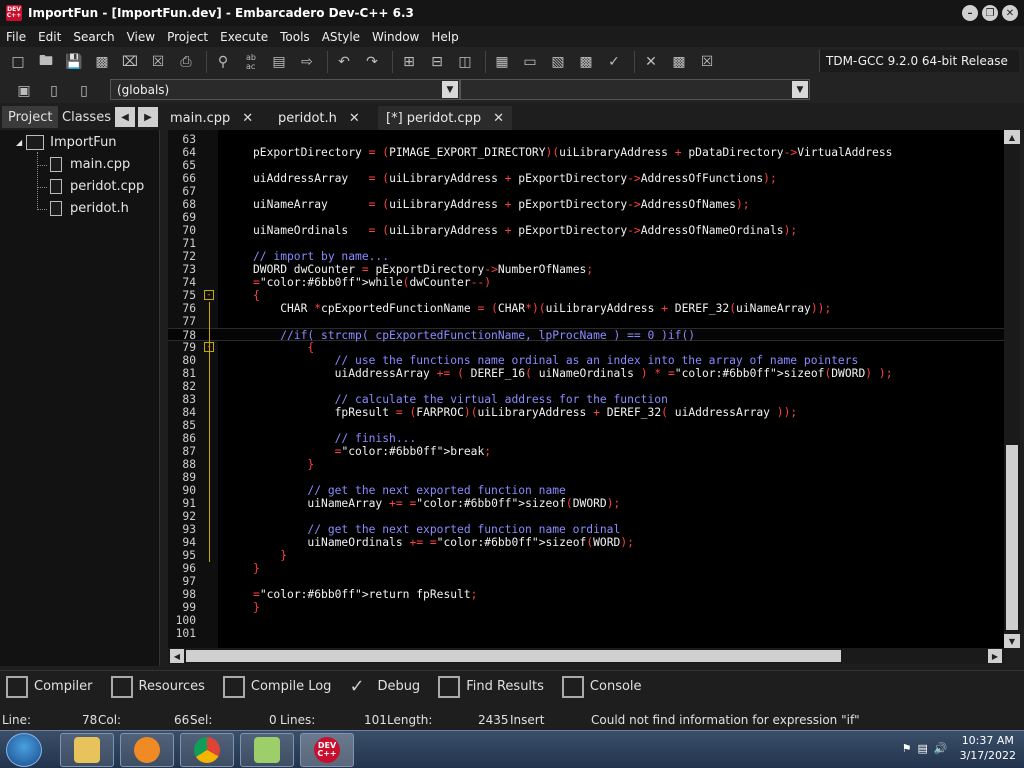  What do you see at coordinates (209, 295) in the screenshot?
I see `fold-toggle-icon: -` at bounding box center [209, 295].